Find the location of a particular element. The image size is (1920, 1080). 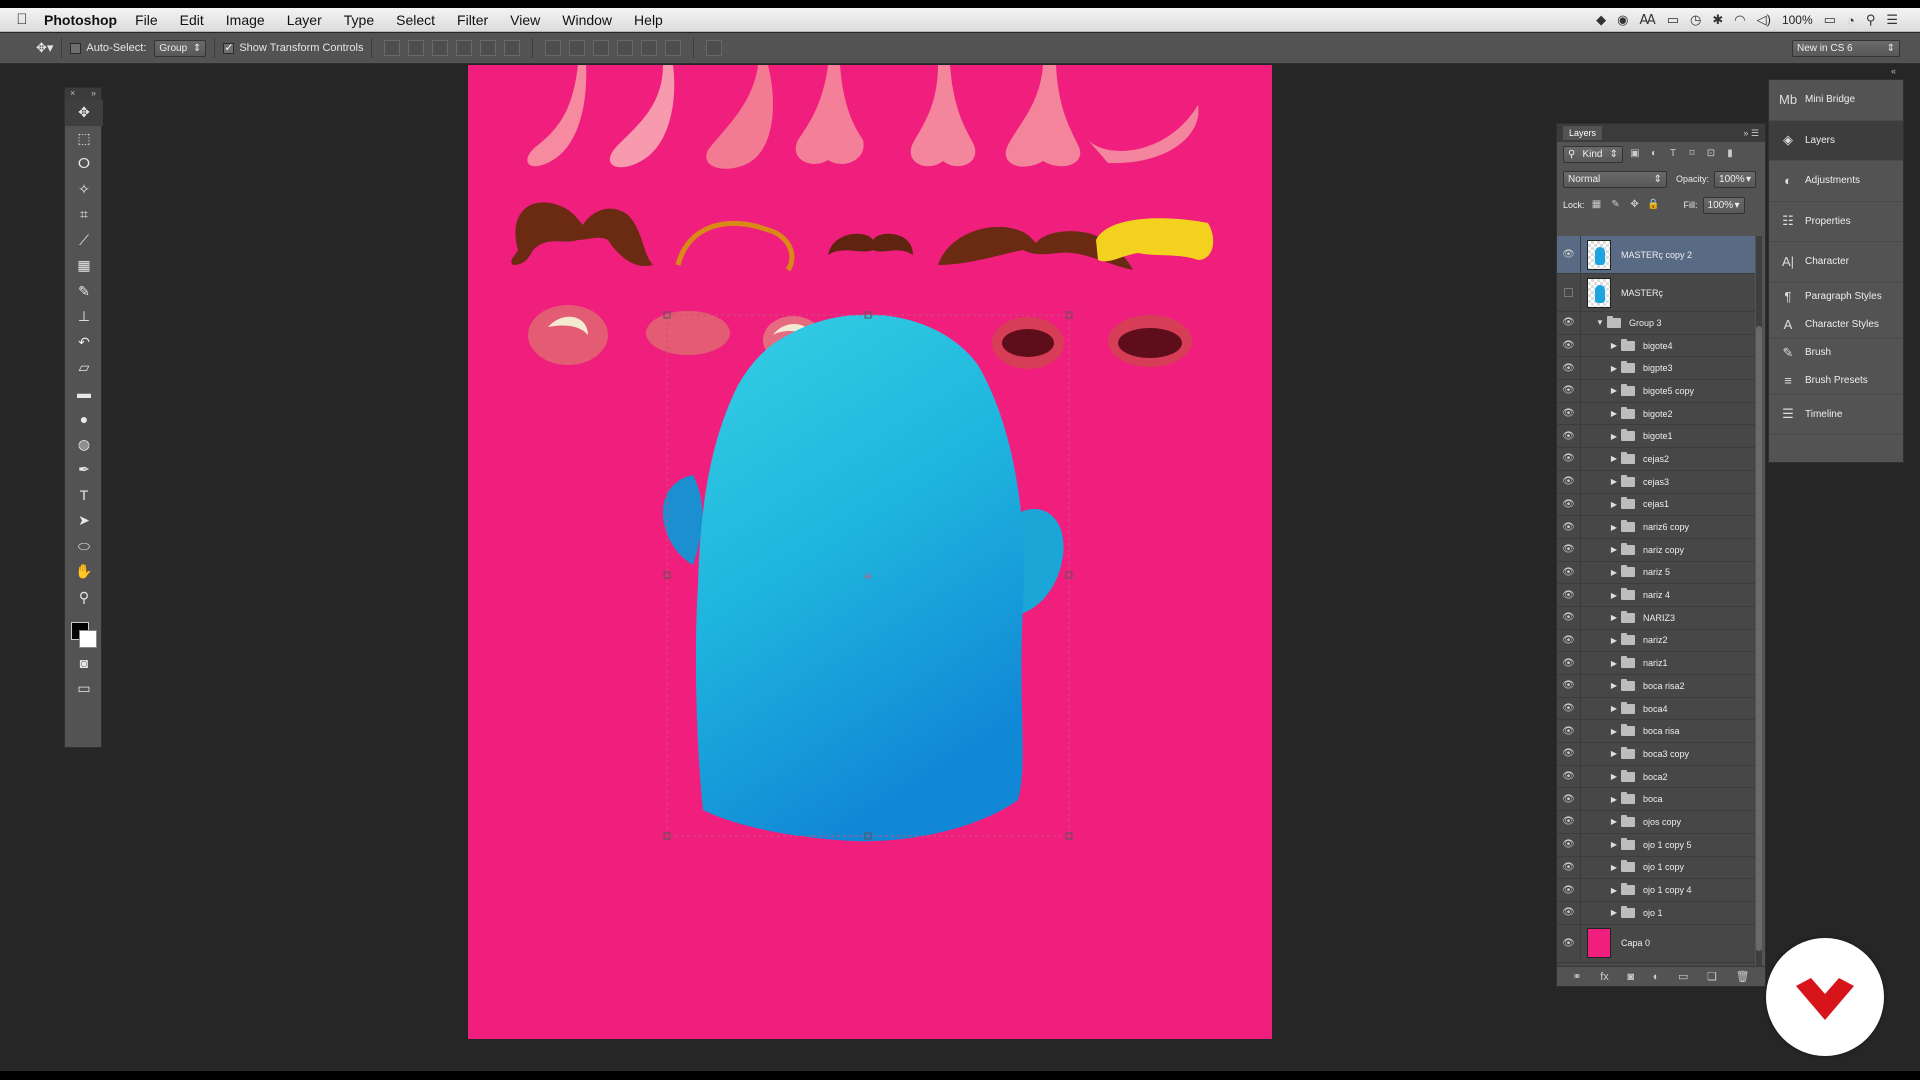

hand-tool-icon: ✋ is located at coordinates (84, 572).